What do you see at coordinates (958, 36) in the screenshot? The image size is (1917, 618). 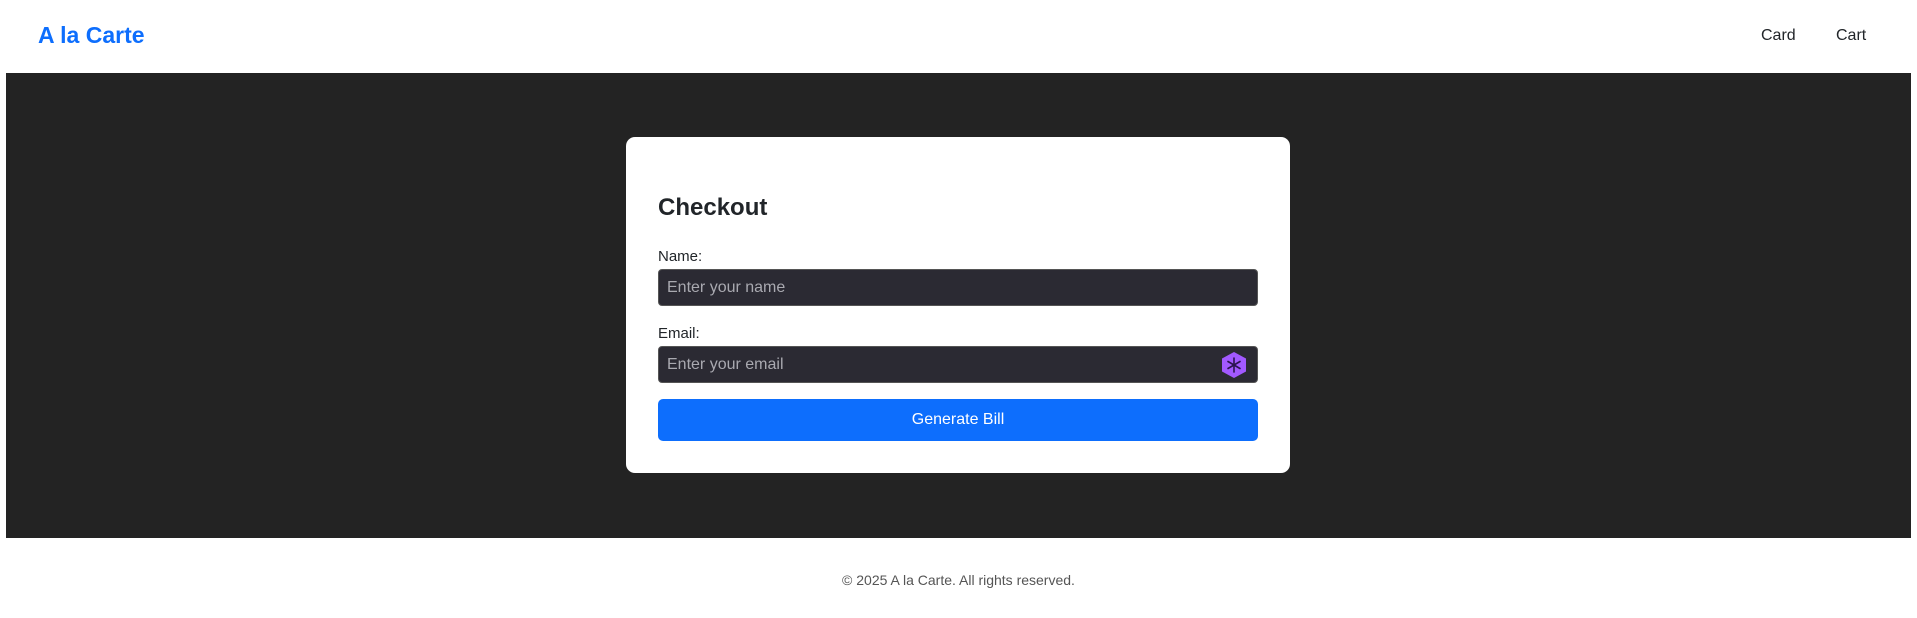 I see `navbar: A la Carte Card Cart` at bounding box center [958, 36].